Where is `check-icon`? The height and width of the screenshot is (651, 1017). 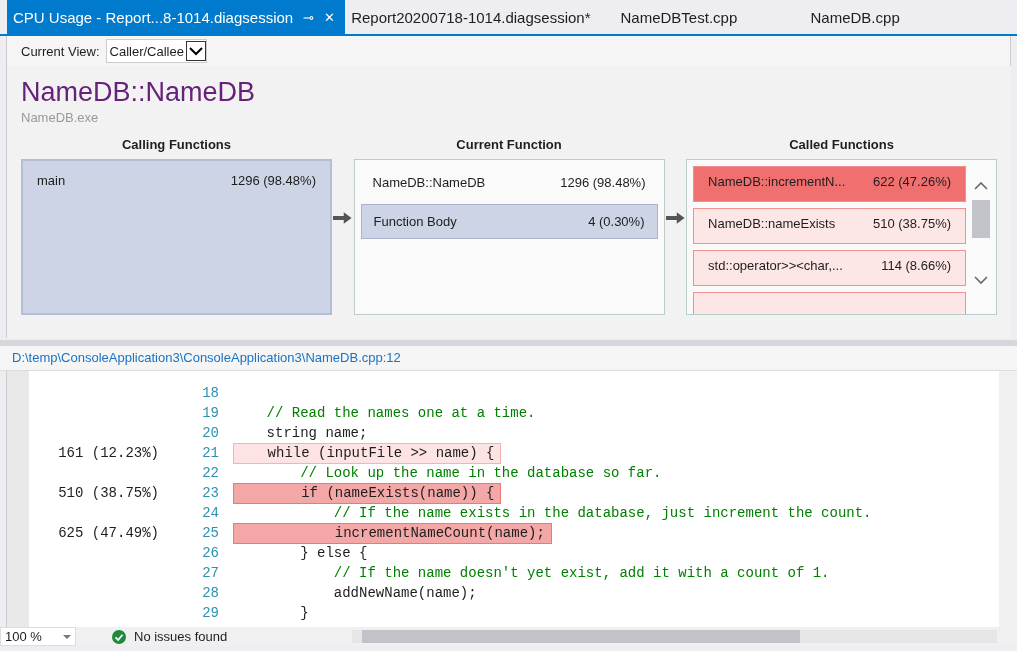 check-icon is located at coordinates (119, 636).